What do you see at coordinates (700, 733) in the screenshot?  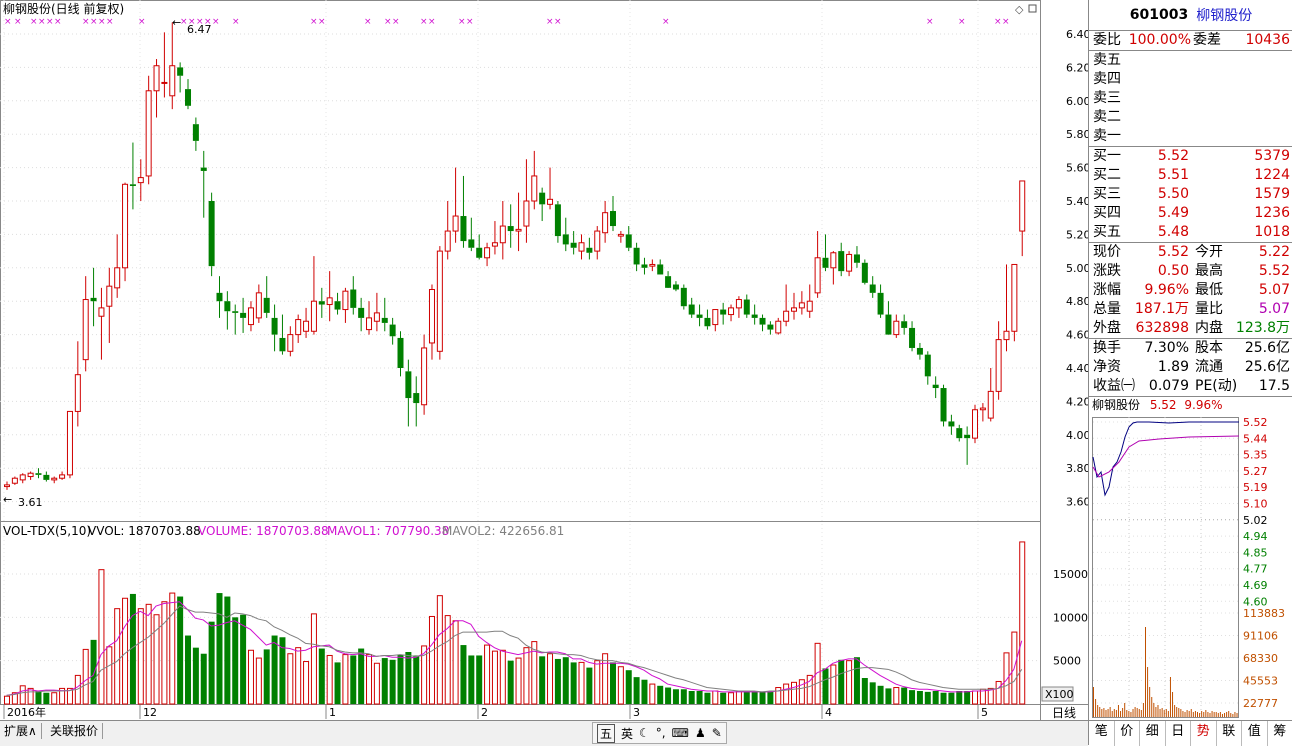 I see `user-icon: ♟` at bounding box center [700, 733].